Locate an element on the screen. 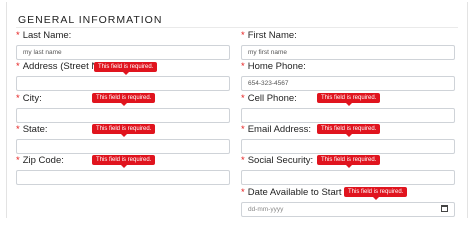 This screenshot has width=474, height=240. city-input is located at coordinates (123, 115).